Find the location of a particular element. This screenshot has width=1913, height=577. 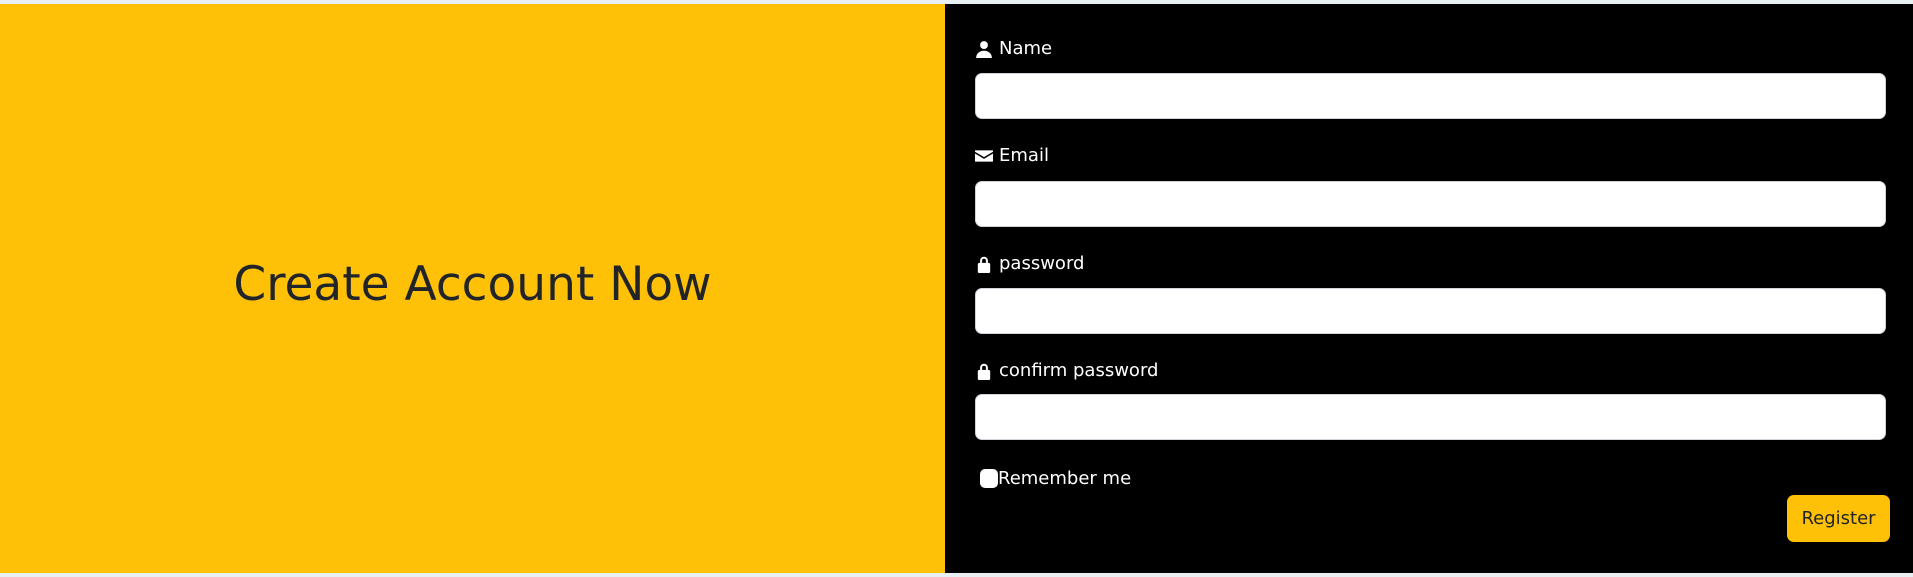

email-label: Email is located at coordinates (1012, 155).